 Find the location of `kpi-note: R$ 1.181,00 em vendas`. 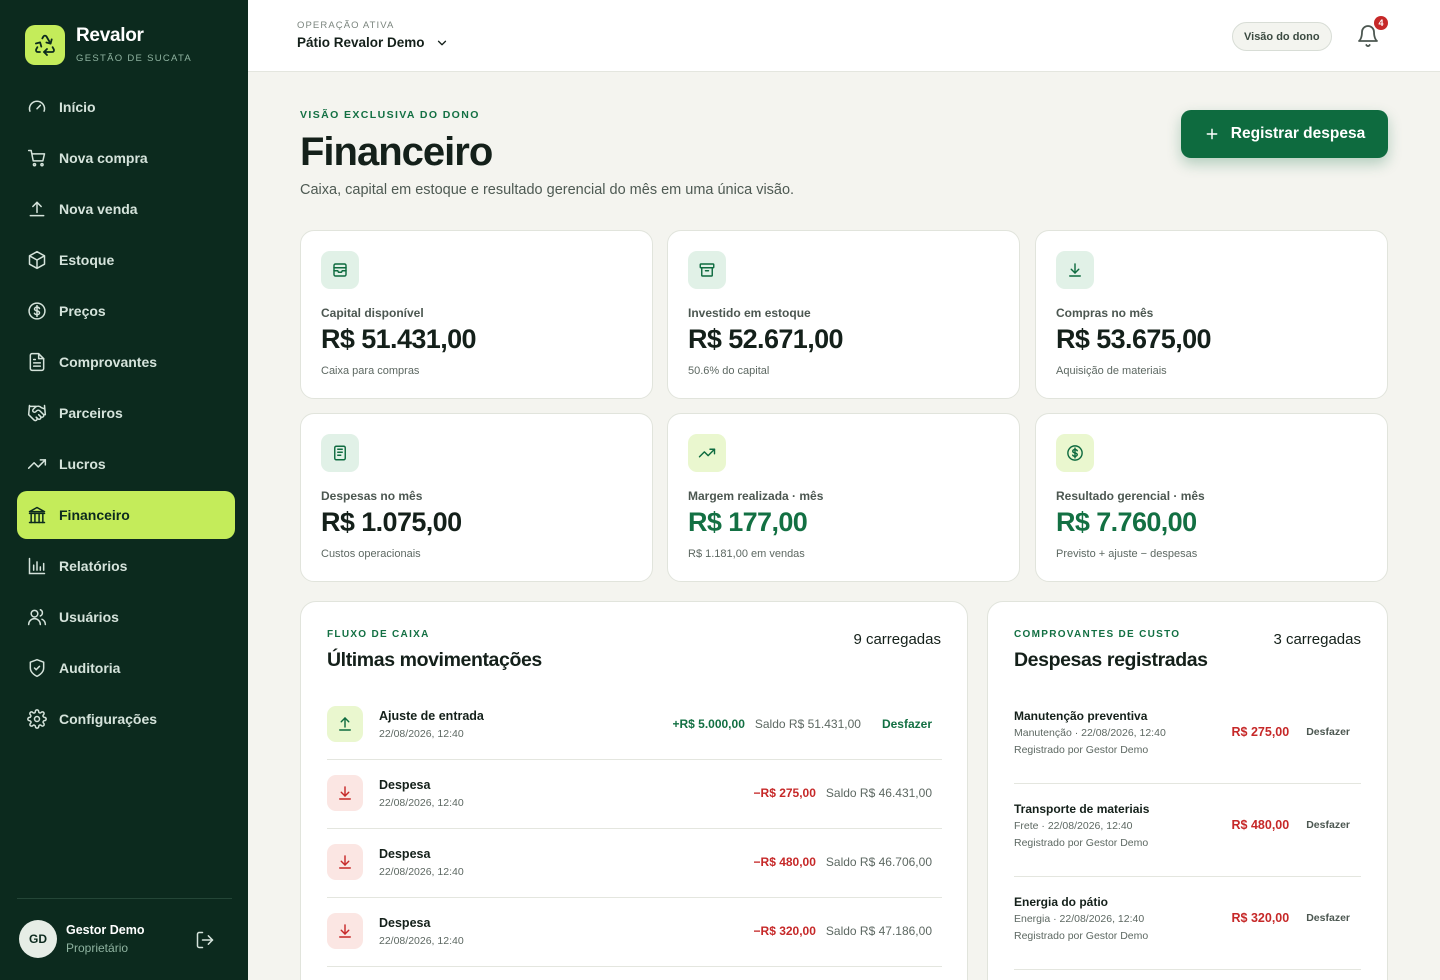

kpi-note: R$ 1.181,00 em vendas is located at coordinates (746, 554).